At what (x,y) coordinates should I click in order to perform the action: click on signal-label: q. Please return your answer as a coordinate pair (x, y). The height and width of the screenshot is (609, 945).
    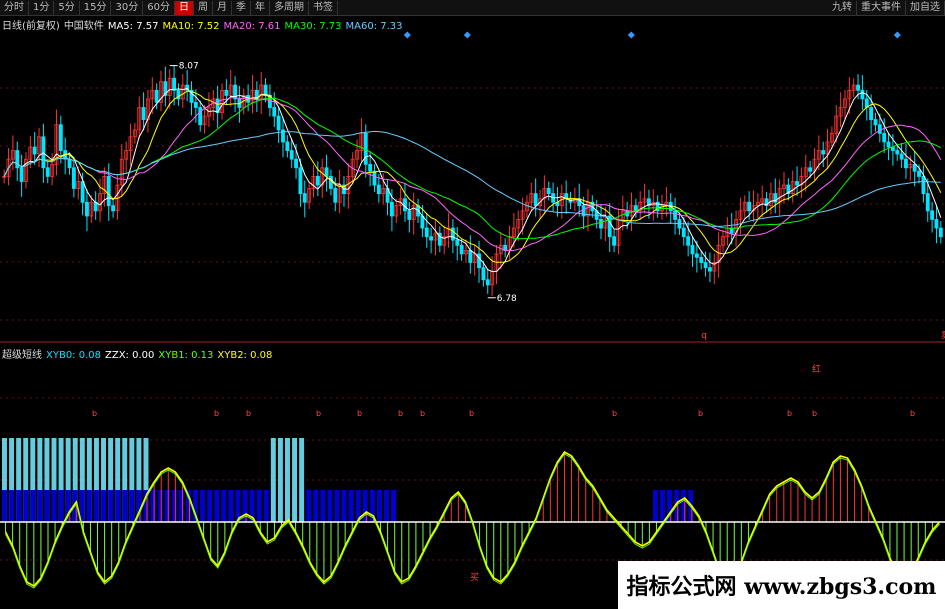
    Looking at the image, I should click on (704, 336).